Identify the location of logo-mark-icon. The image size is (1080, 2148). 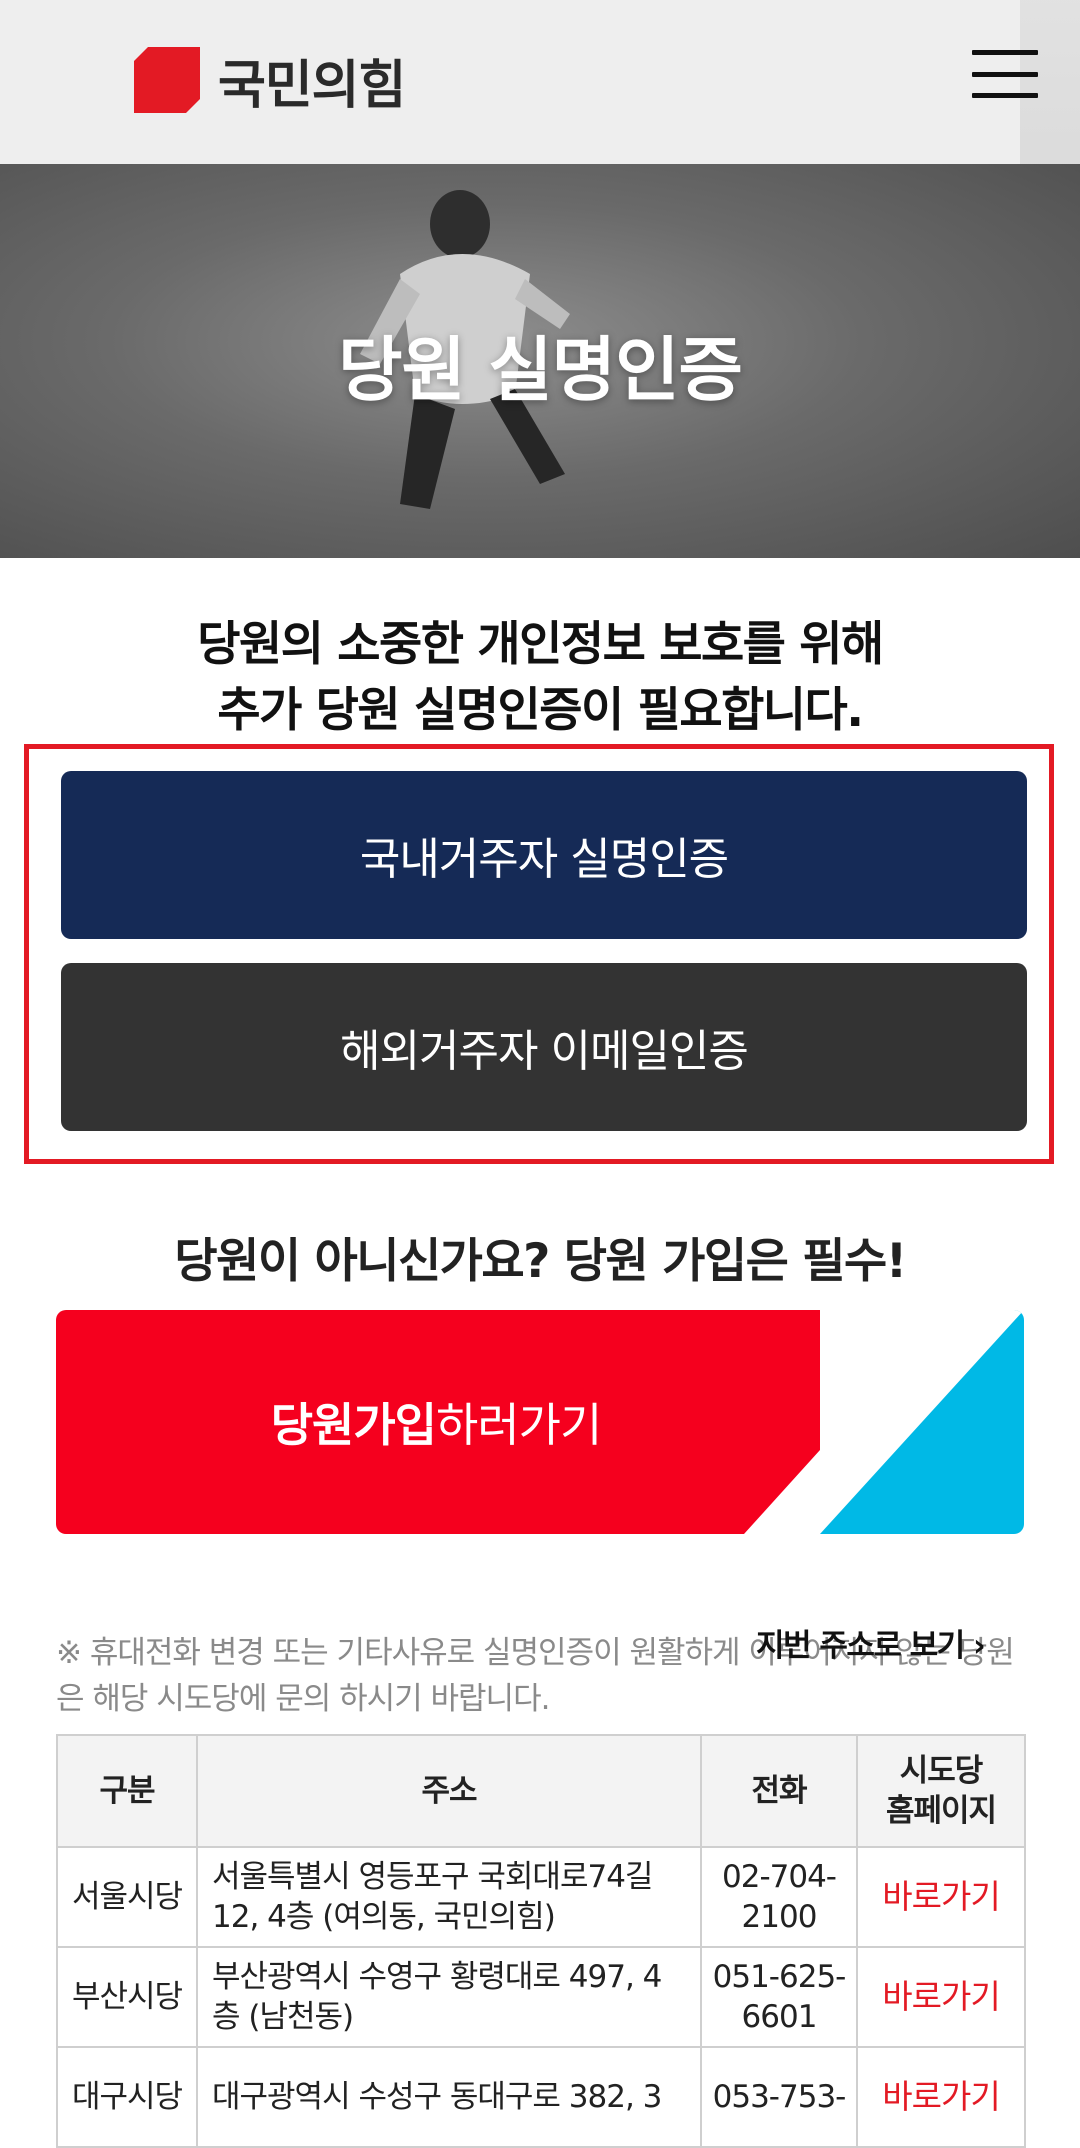
(167, 80).